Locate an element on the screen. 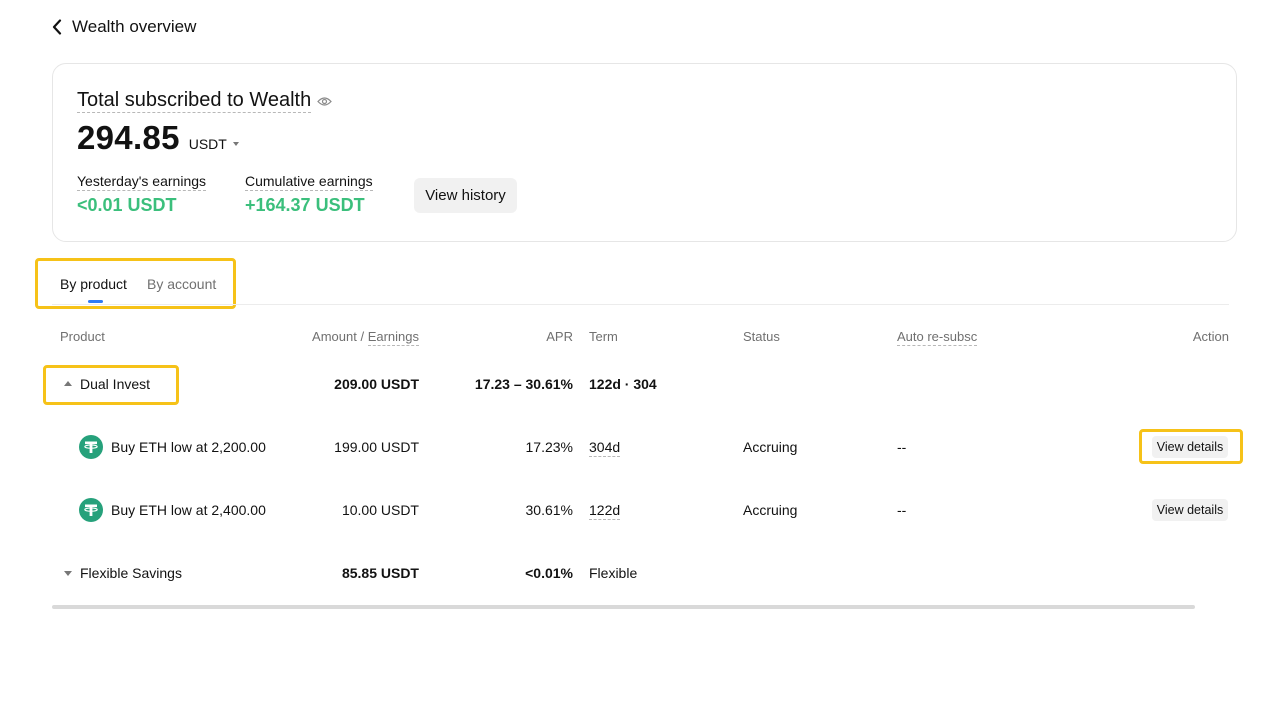 The image size is (1280, 728). total-amount-row: 294.85 USDT is located at coordinates (158, 138).